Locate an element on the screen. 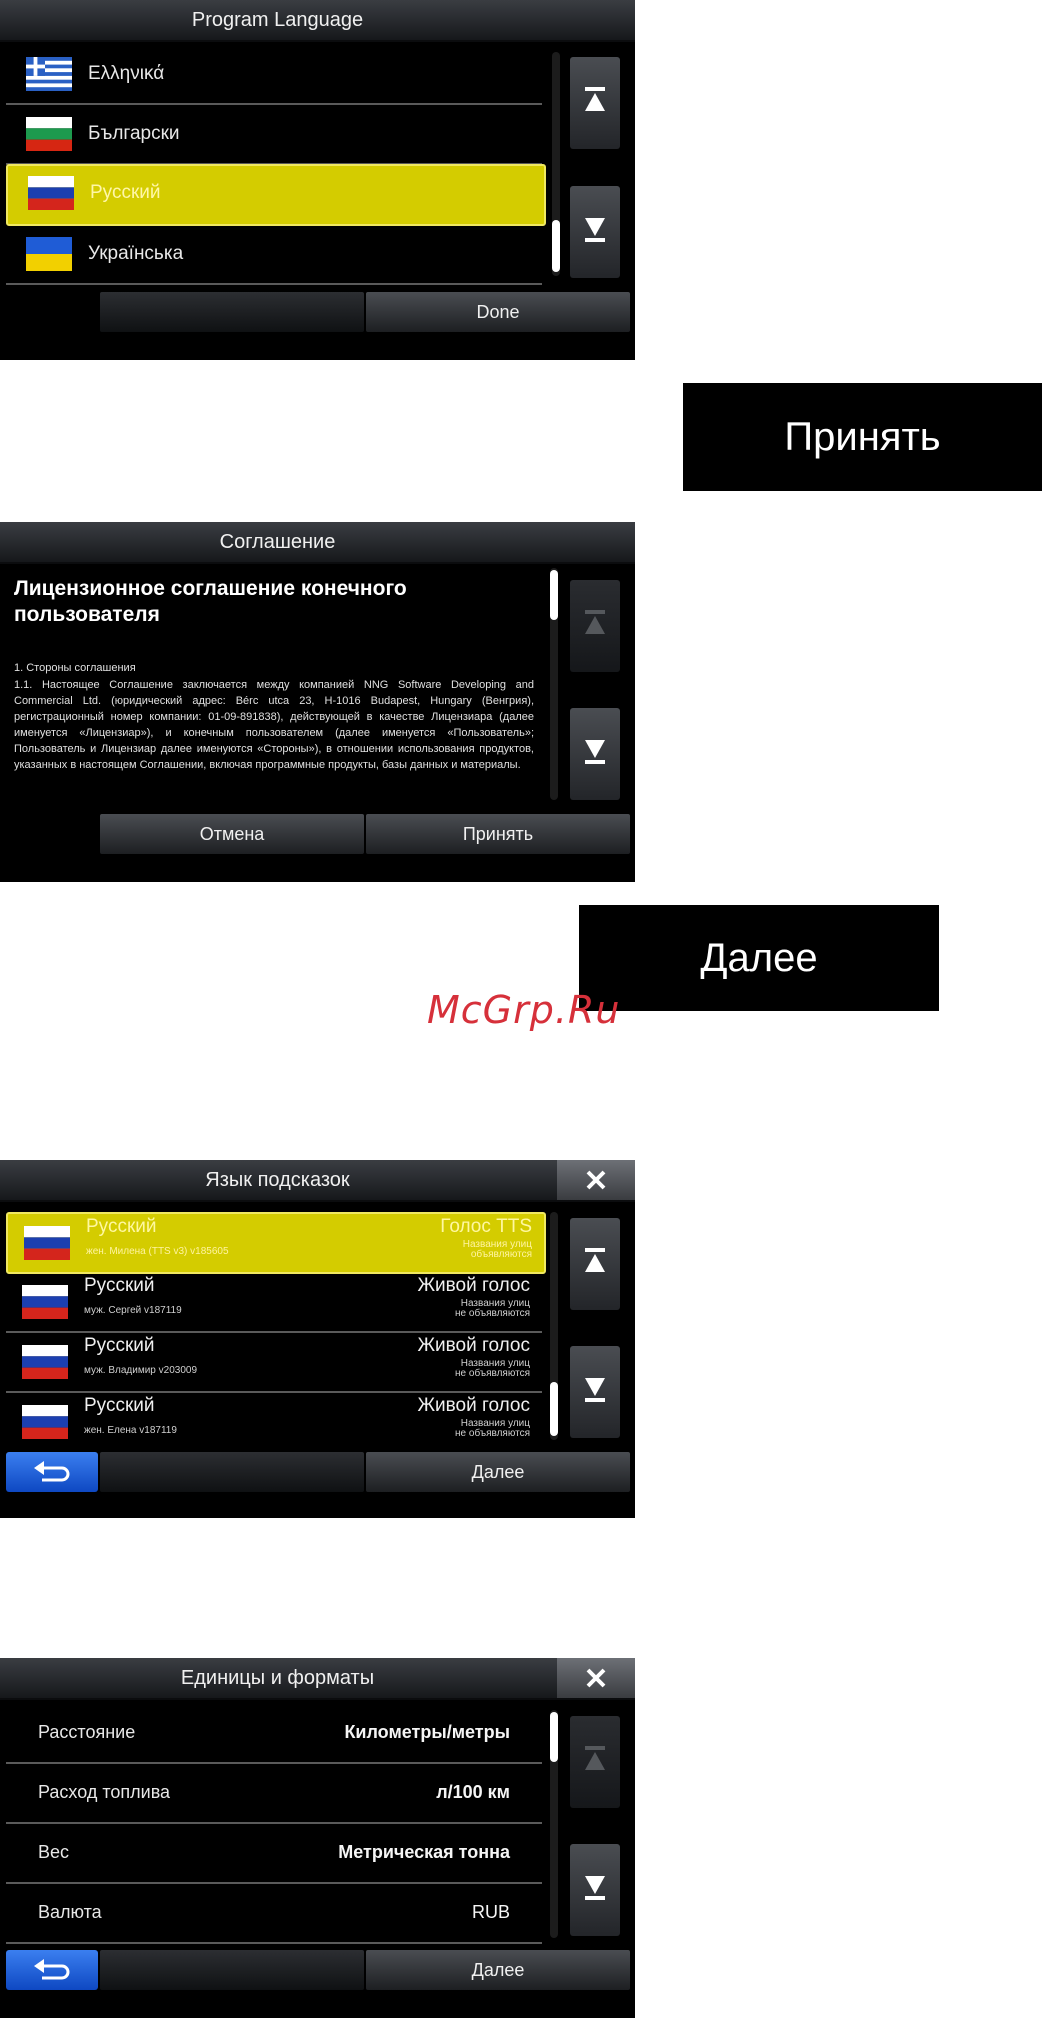 The image size is (1042, 2018). screen-title: Язык подсказок is located at coordinates (277, 1180).